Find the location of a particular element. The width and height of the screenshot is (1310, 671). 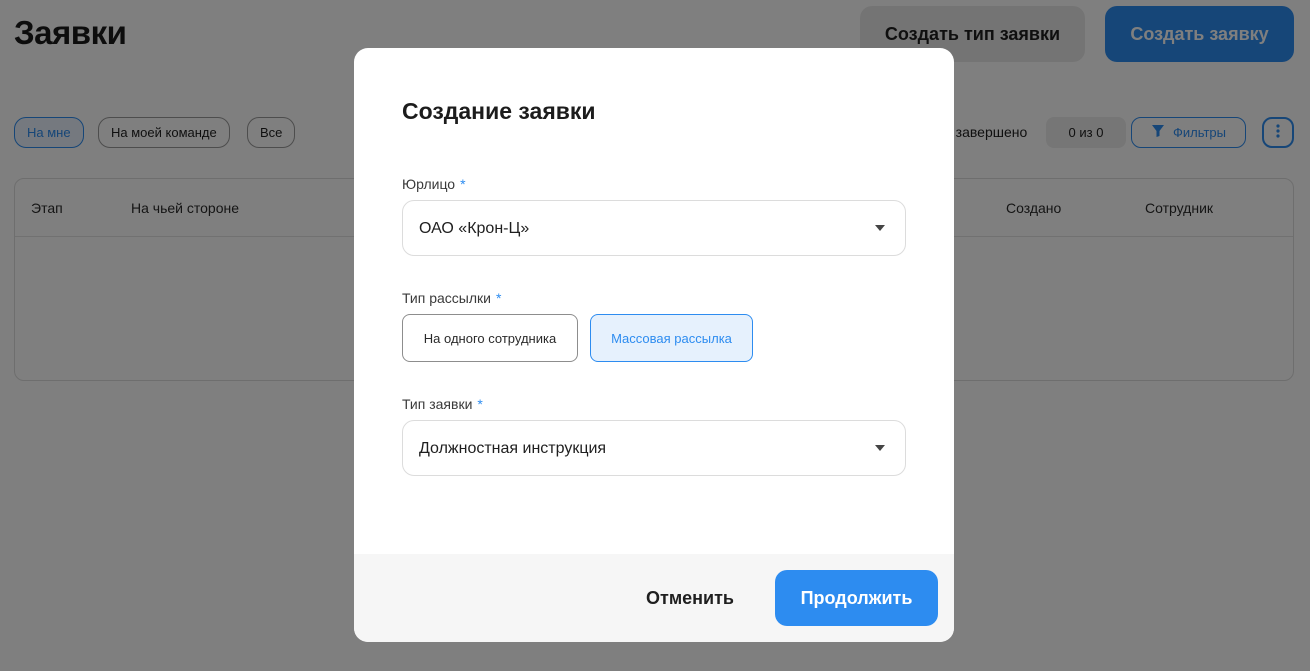

request-type-select: Должностная инструкция is located at coordinates (654, 448).